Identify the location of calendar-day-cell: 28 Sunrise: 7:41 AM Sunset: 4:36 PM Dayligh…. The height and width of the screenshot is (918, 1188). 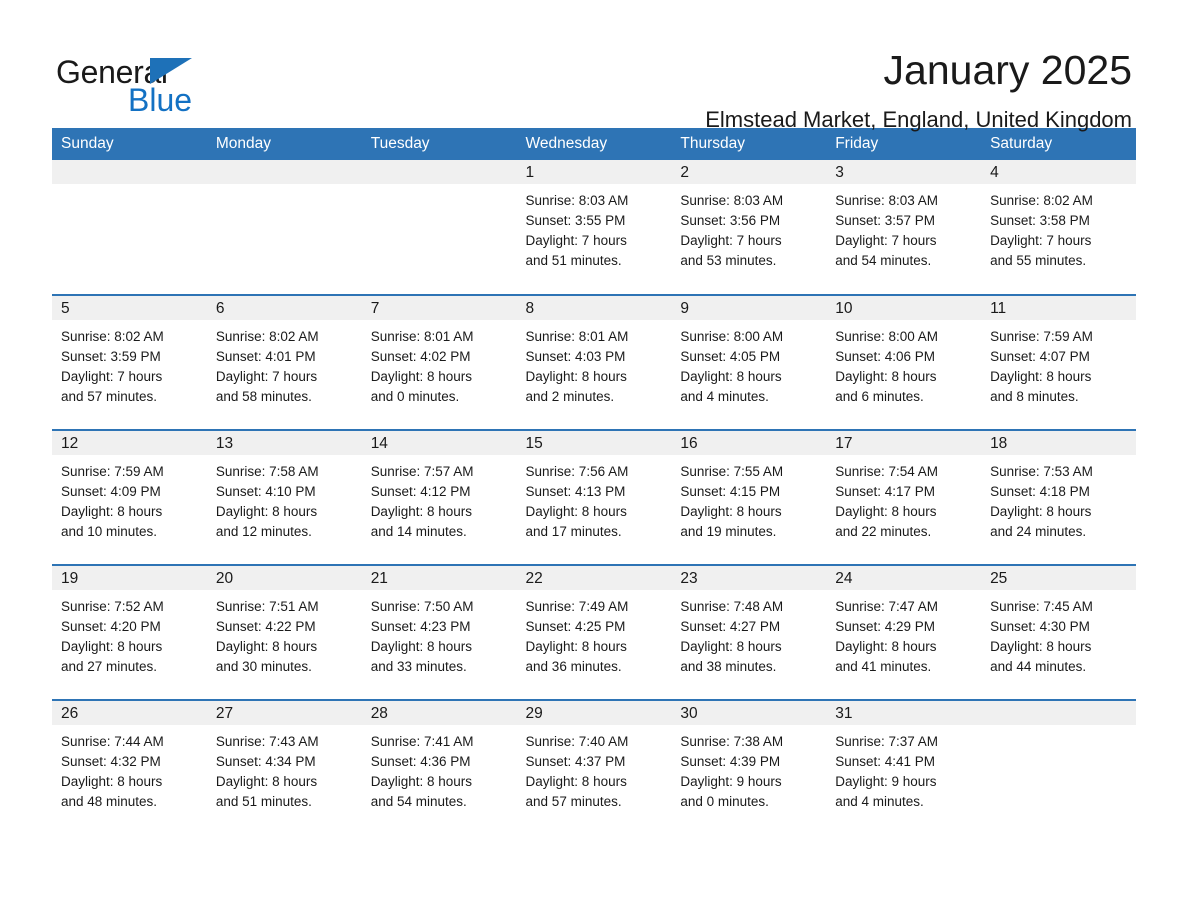
(439, 767).